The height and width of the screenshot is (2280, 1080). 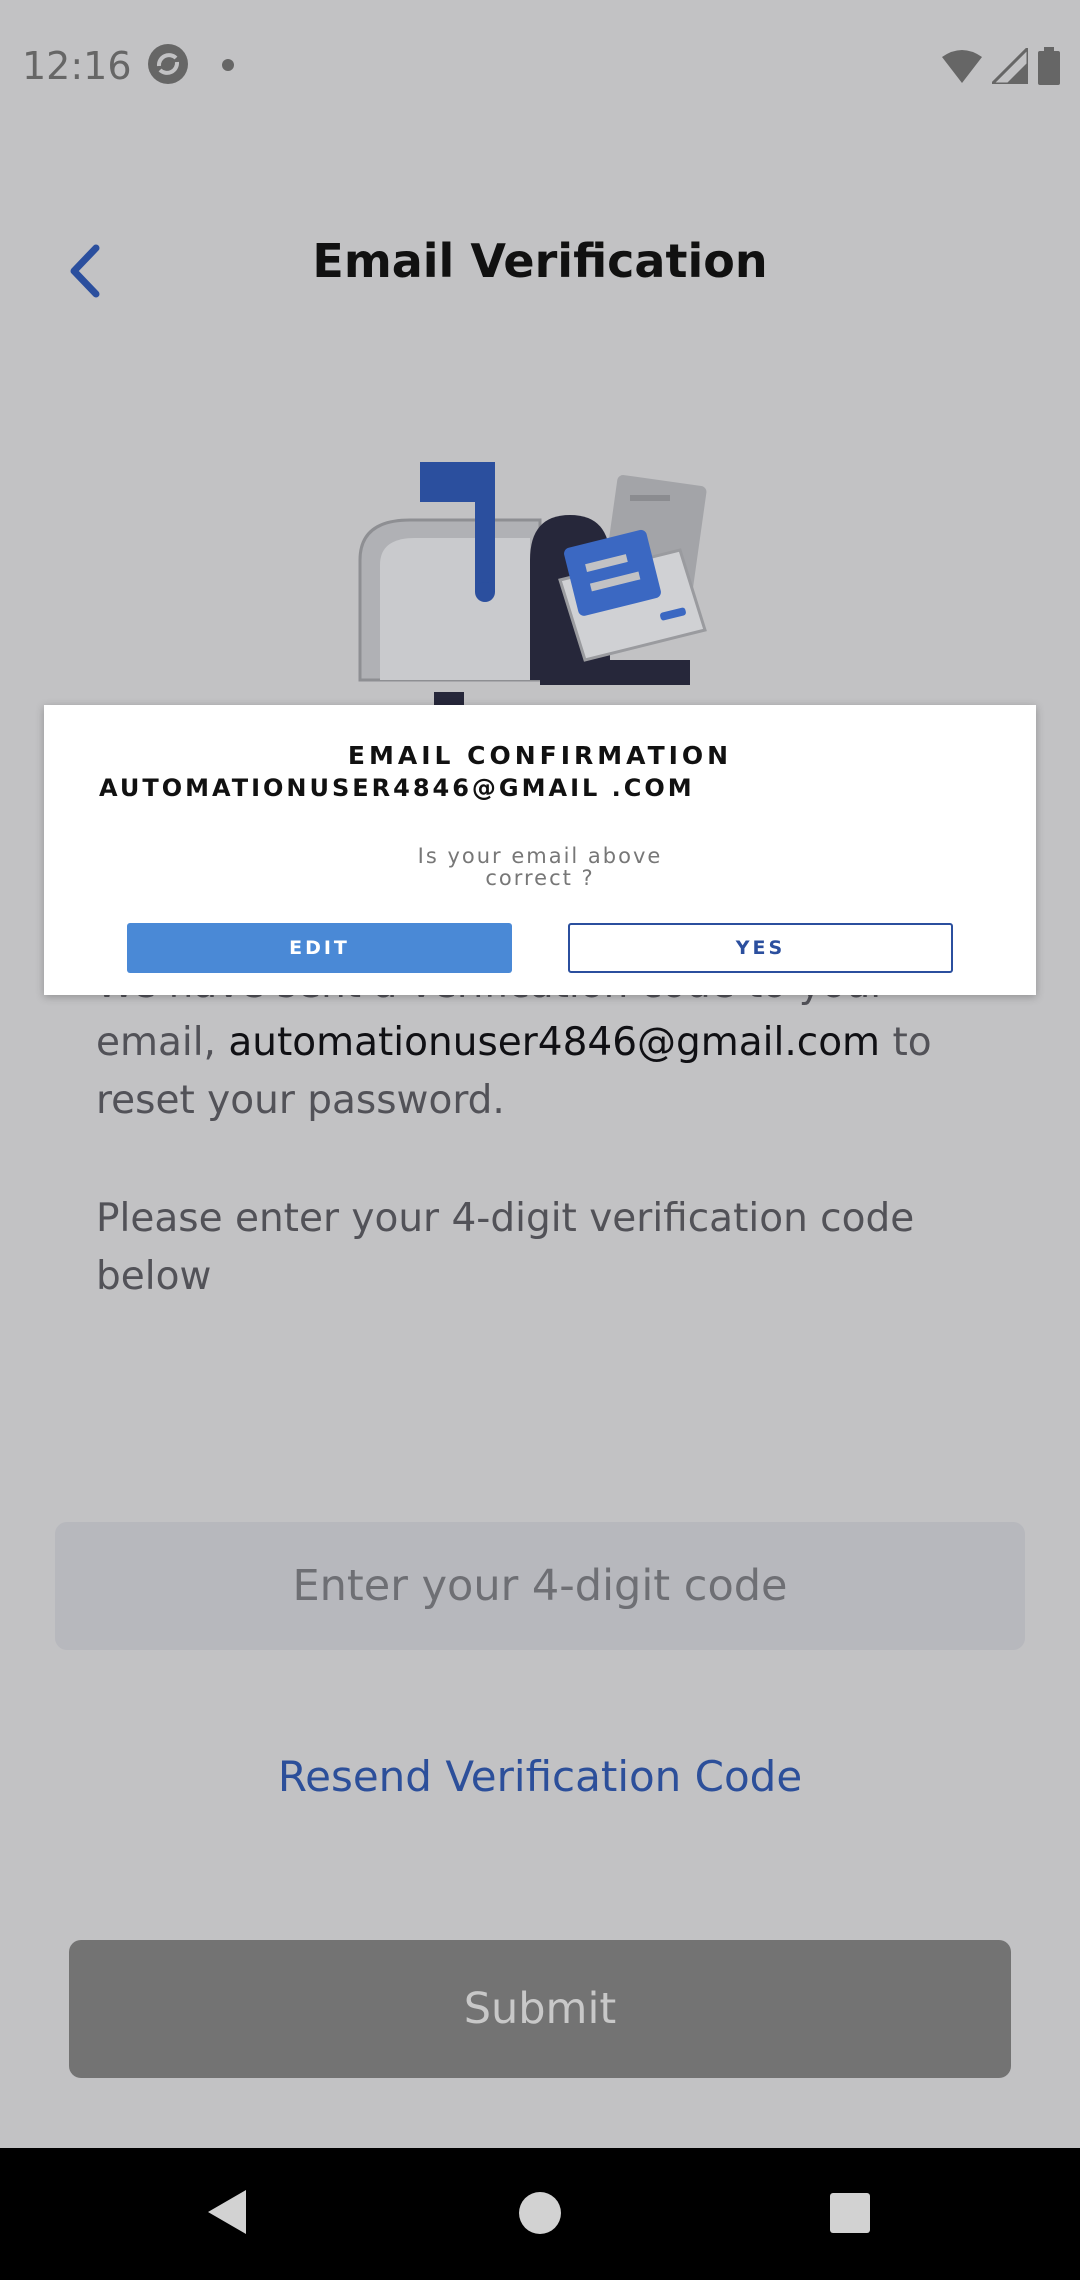 What do you see at coordinates (319, 948) in the screenshot?
I see `edit-button: EDIT` at bounding box center [319, 948].